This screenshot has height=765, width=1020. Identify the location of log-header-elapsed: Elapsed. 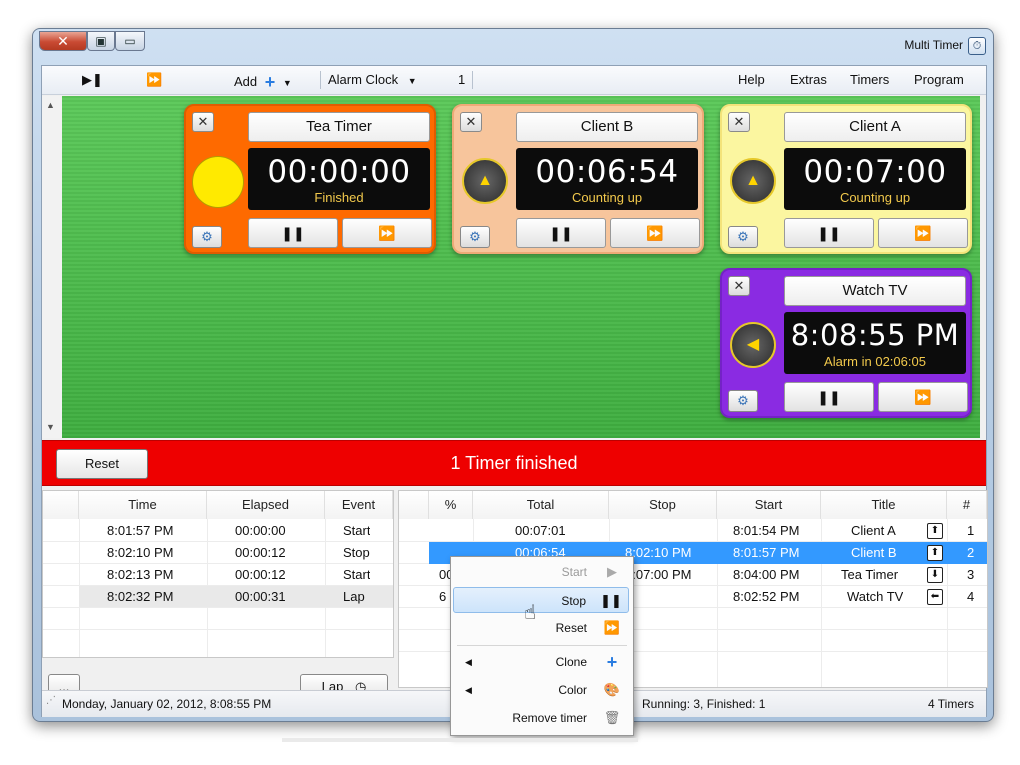
(266, 505).